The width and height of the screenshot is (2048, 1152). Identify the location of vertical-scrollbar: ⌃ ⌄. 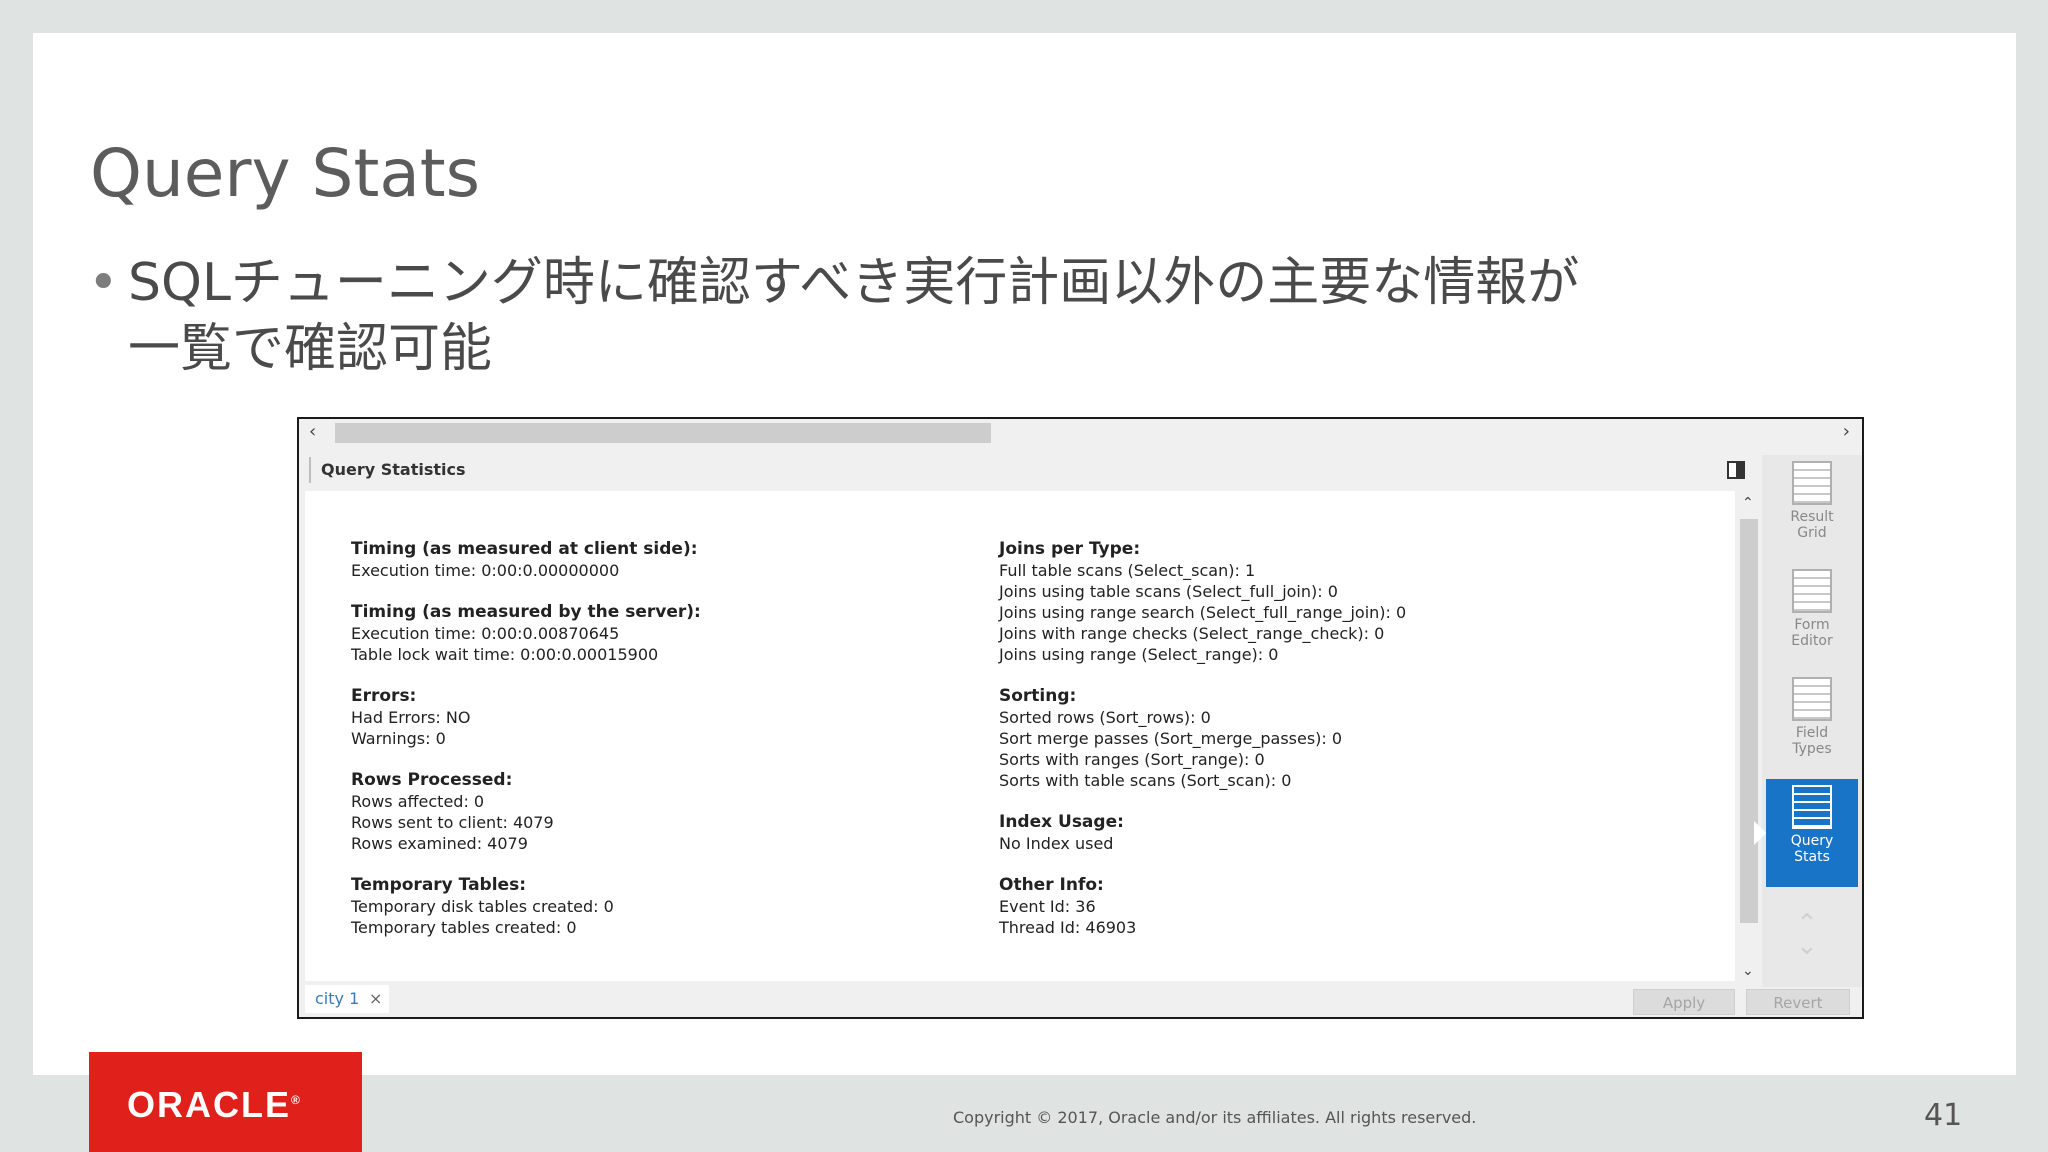
(1749, 736).